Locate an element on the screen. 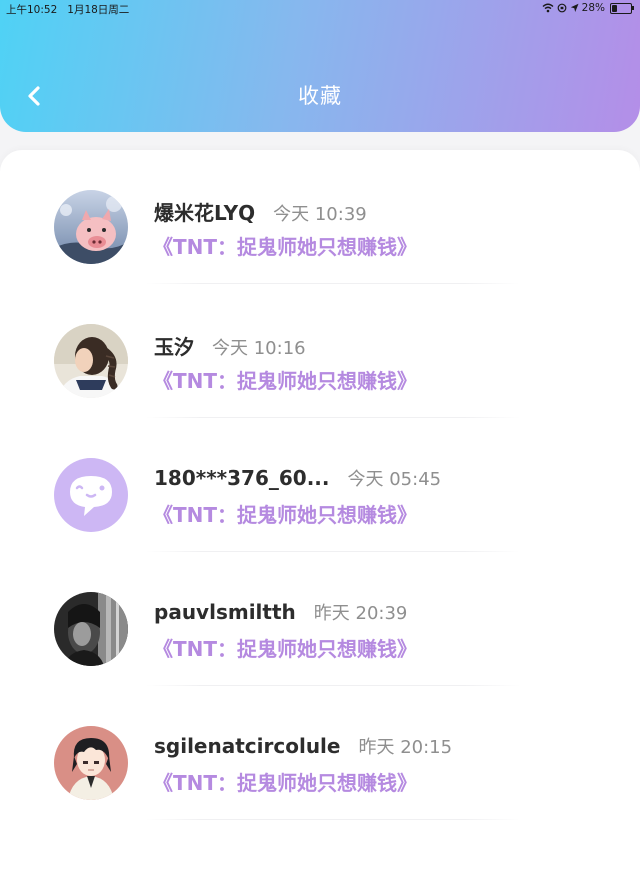 Image resolution: width=640 pixels, height=870 pixels. status-left: 上午10:52 1月18日周二 is located at coordinates (67, 9).